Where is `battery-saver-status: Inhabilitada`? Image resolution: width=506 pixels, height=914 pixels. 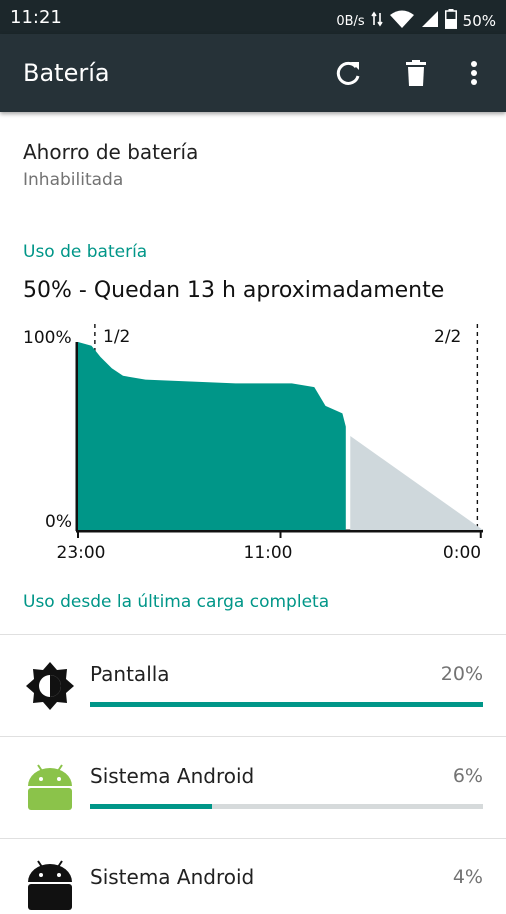 battery-saver-status: Inhabilitada is located at coordinates (73, 180).